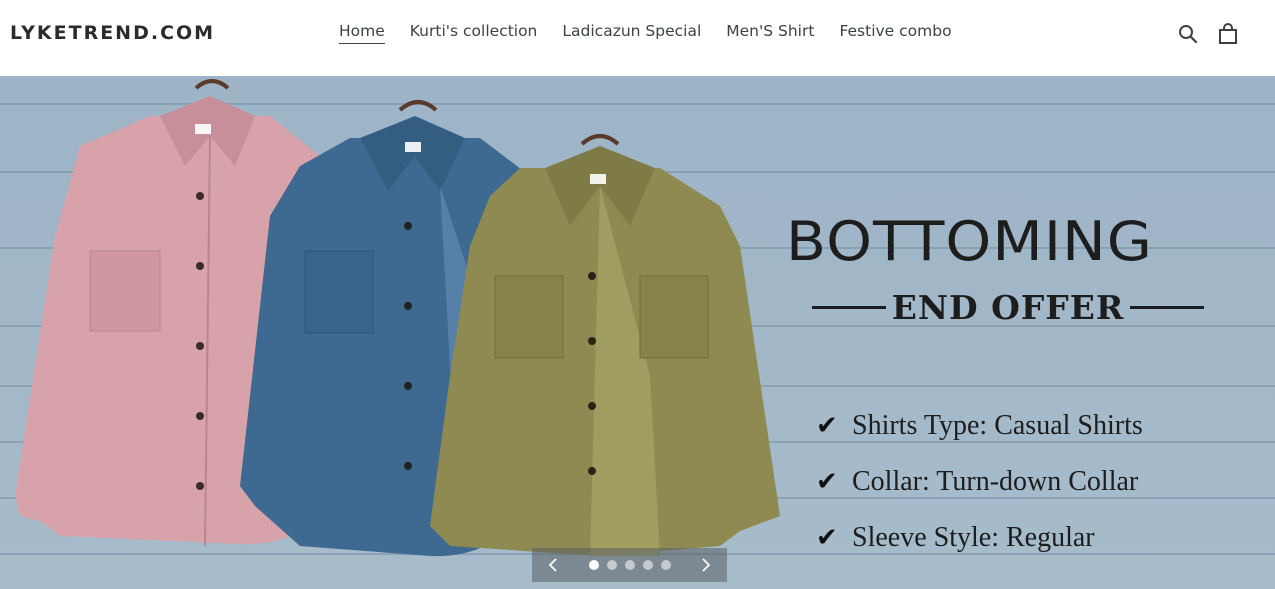 This screenshot has width=1275, height=589. What do you see at coordinates (849, 307) in the screenshot?
I see `divider-left` at bounding box center [849, 307].